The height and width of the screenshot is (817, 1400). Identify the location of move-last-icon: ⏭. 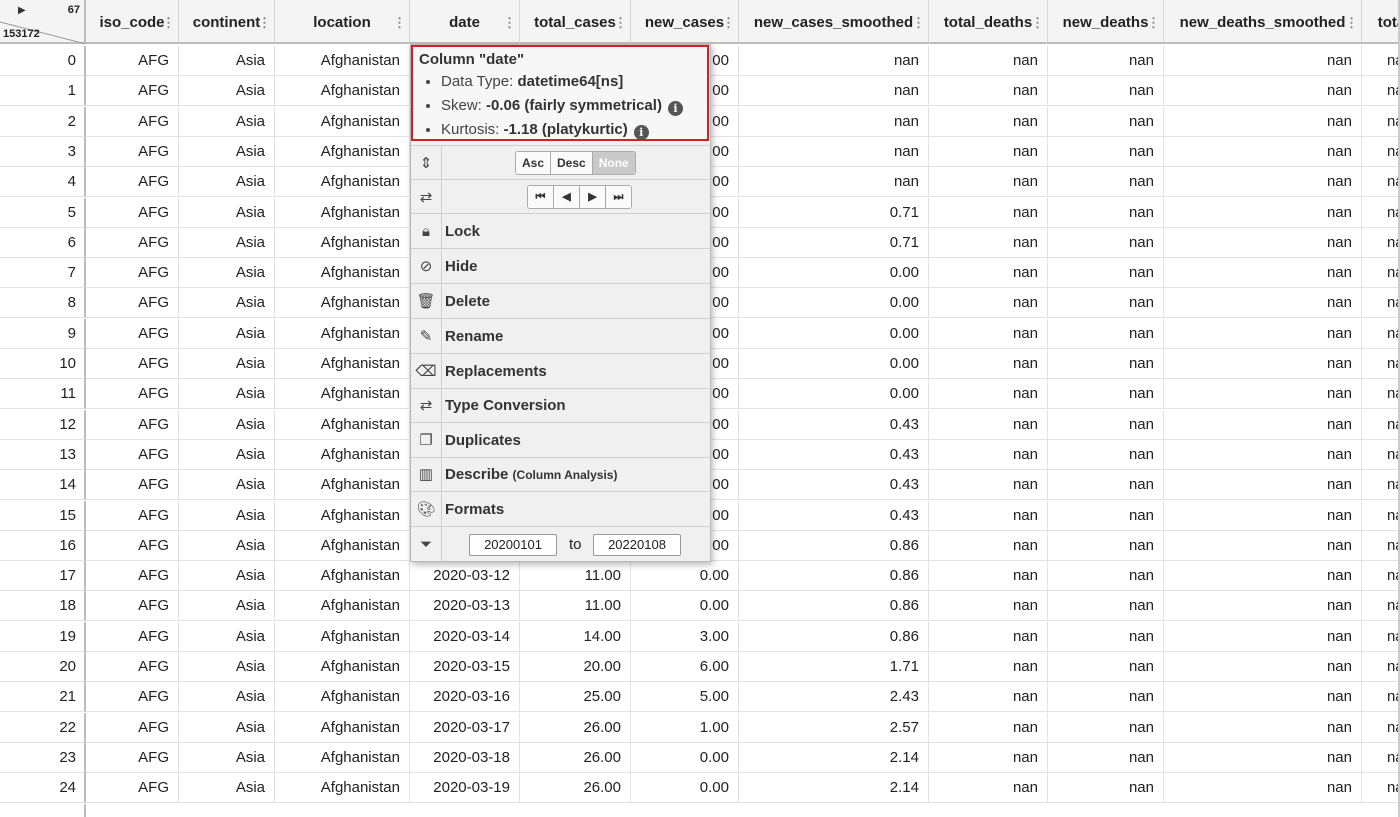
(618, 197).